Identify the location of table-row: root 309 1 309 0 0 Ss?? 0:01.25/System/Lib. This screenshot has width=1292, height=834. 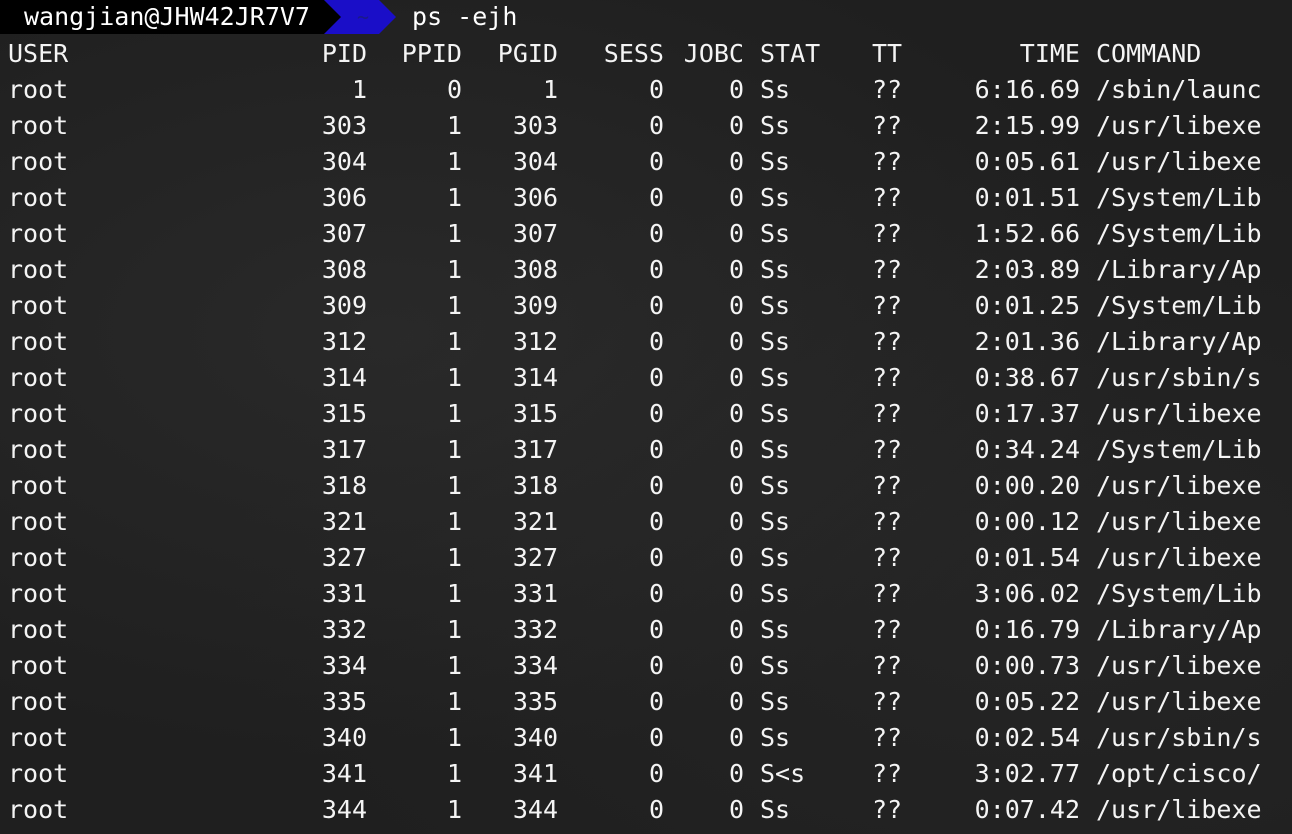
(650, 306).